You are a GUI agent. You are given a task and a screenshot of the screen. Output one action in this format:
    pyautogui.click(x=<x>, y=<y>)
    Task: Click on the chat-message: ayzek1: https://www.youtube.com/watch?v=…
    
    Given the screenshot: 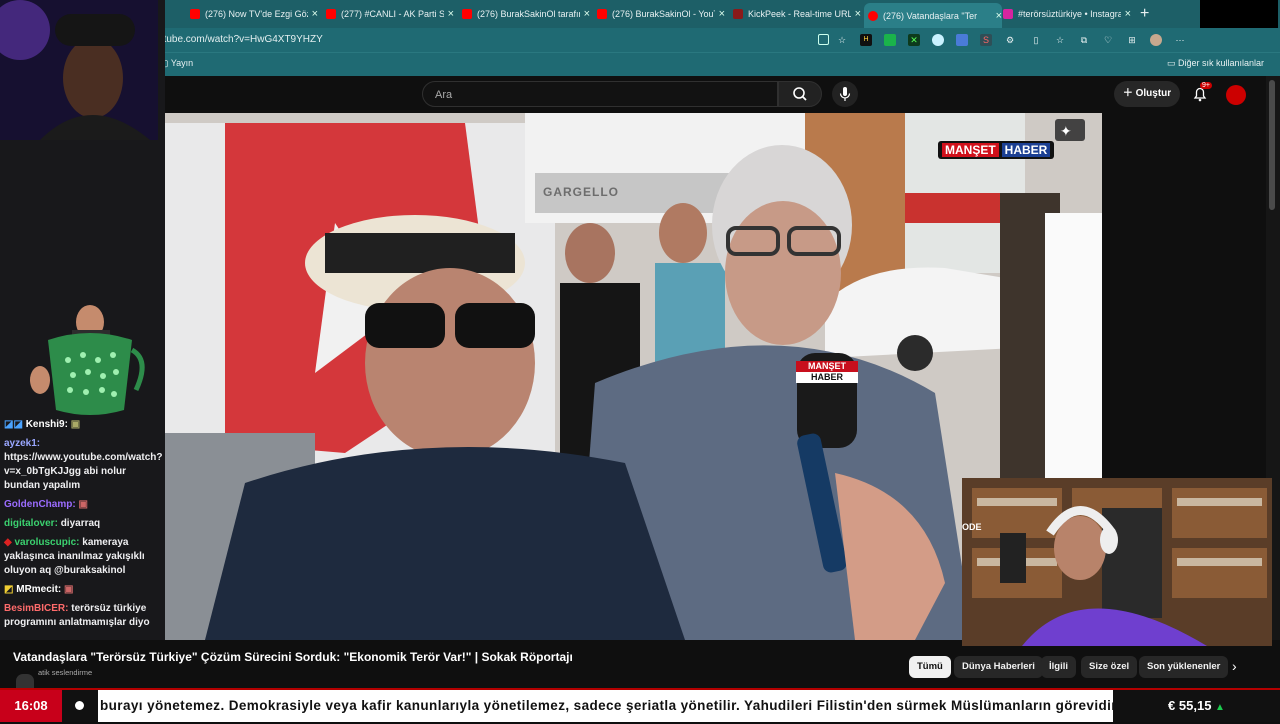 What is the action you would take?
    pyautogui.click(x=84, y=465)
    